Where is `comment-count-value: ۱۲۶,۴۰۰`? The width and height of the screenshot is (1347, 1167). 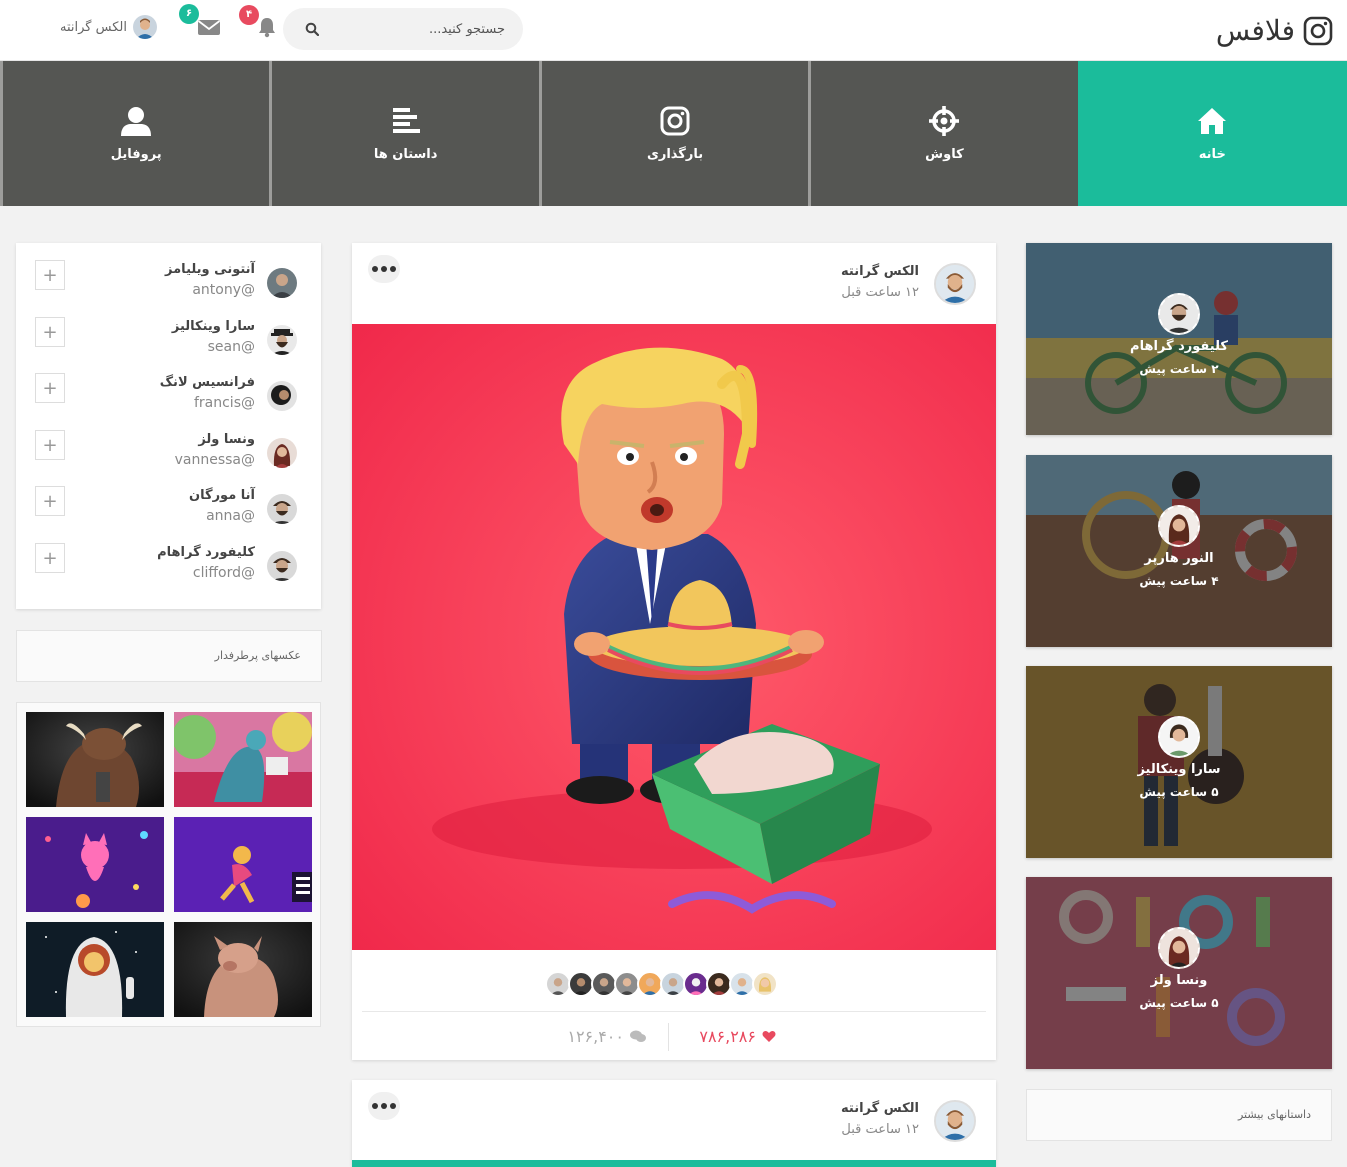
comment-count-value: ۱۲۶,۴۰۰ is located at coordinates (595, 1036).